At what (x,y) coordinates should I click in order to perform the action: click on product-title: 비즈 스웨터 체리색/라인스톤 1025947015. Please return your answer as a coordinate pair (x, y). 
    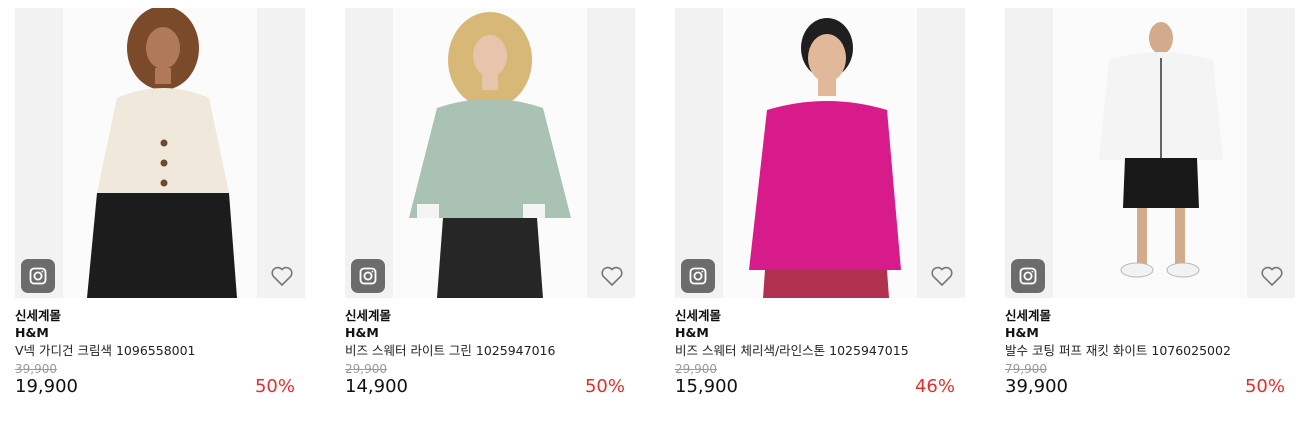
    Looking at the image, I should click on (820, 351).